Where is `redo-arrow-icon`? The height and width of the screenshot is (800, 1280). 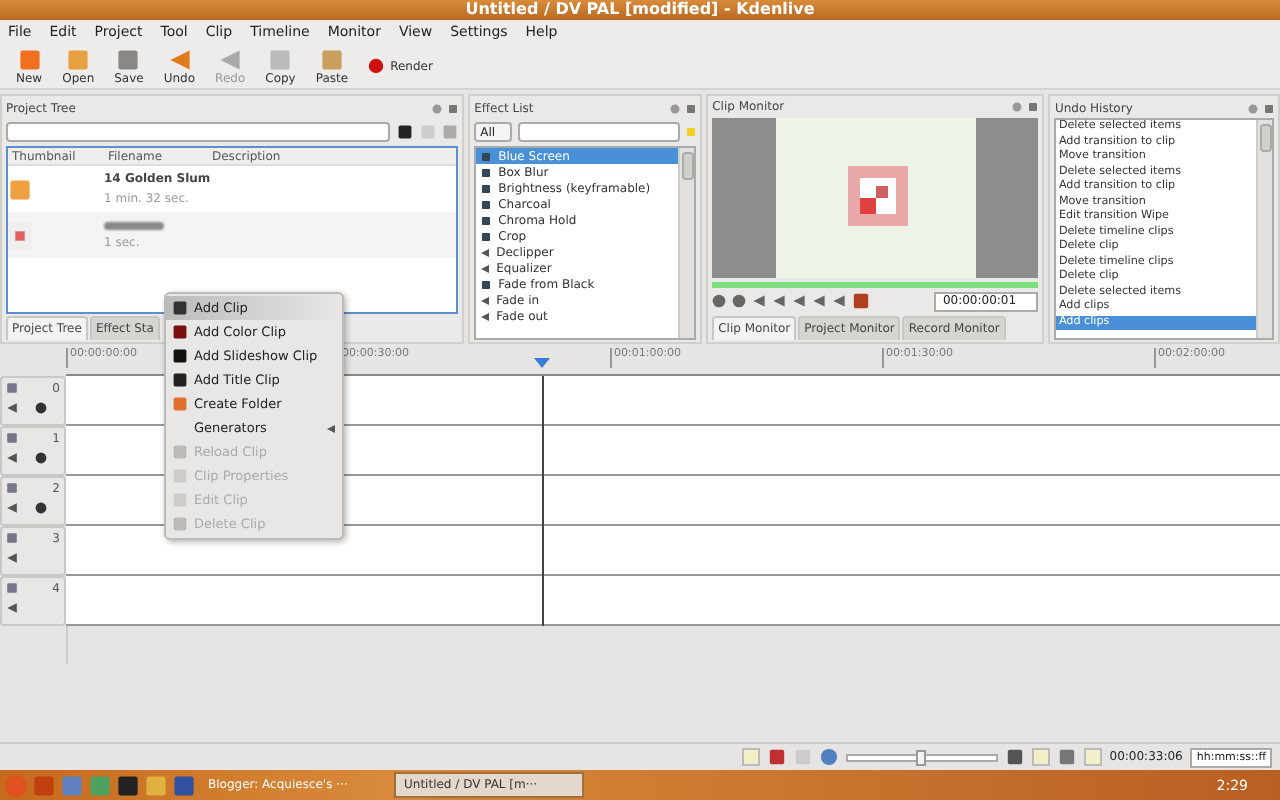
redo-arrow-icon is located at coordinates (230, 59).